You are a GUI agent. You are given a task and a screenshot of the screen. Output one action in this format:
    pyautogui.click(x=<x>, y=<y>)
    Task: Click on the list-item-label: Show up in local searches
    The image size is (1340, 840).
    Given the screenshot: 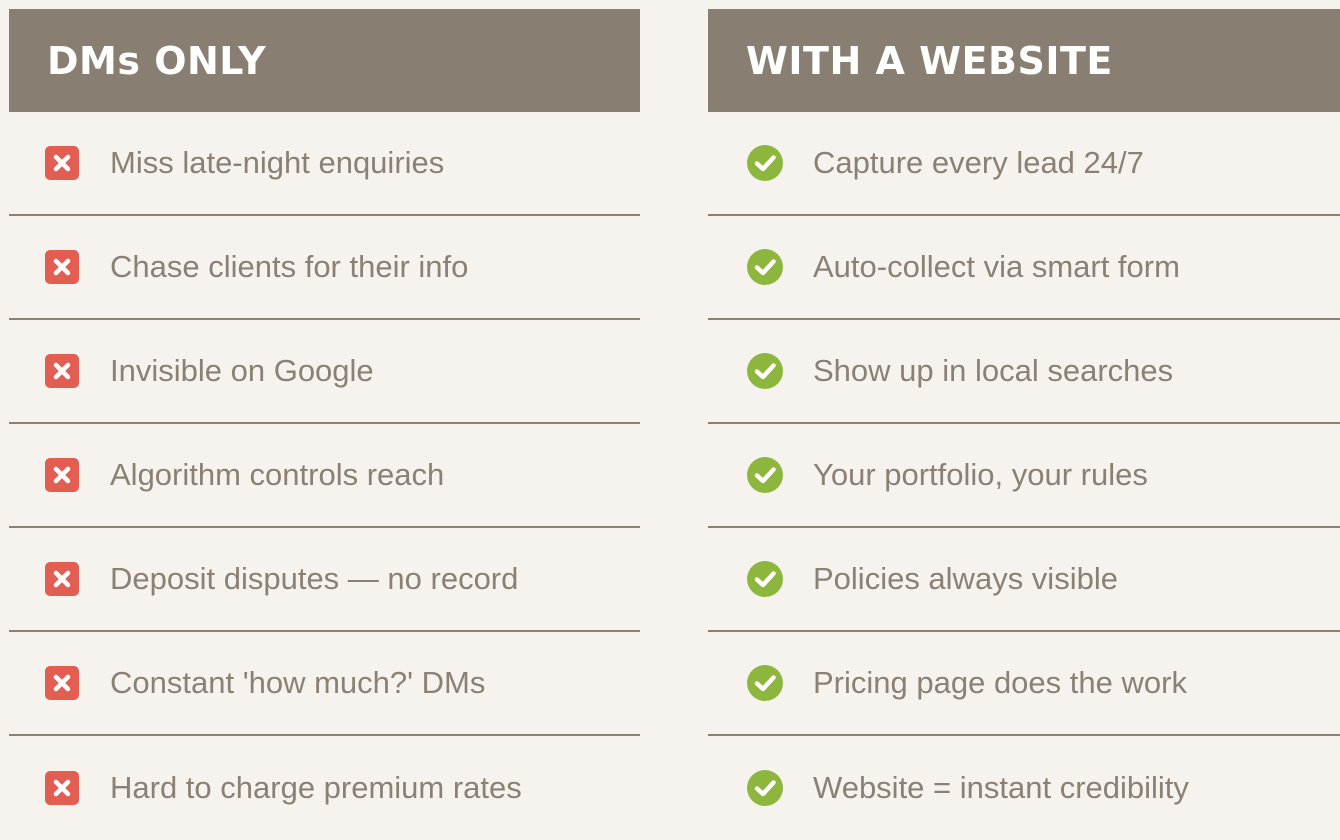 What is the action you would take?
    pyautogui.click(x=993, y=370)
    